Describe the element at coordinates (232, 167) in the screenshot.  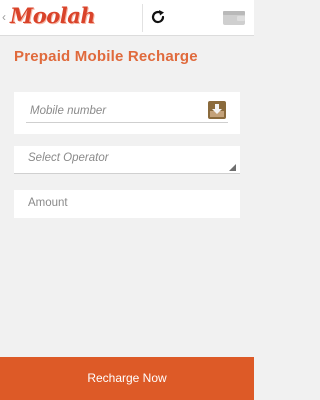
I see `dropdown-arrow-icon` at that location.